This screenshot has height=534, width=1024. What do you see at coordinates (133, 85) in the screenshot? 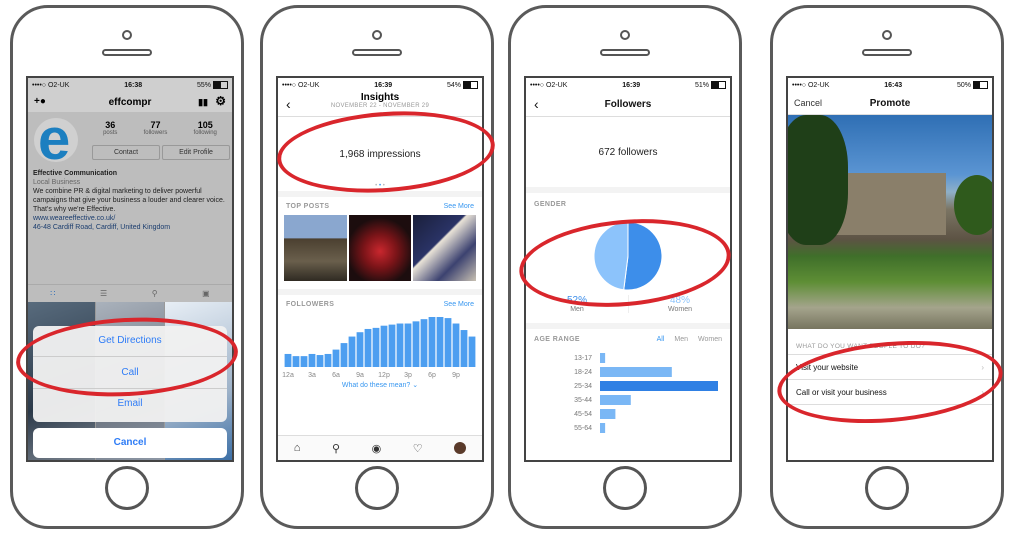
I see `clock: 16:38` at bounding box center [133, 85].